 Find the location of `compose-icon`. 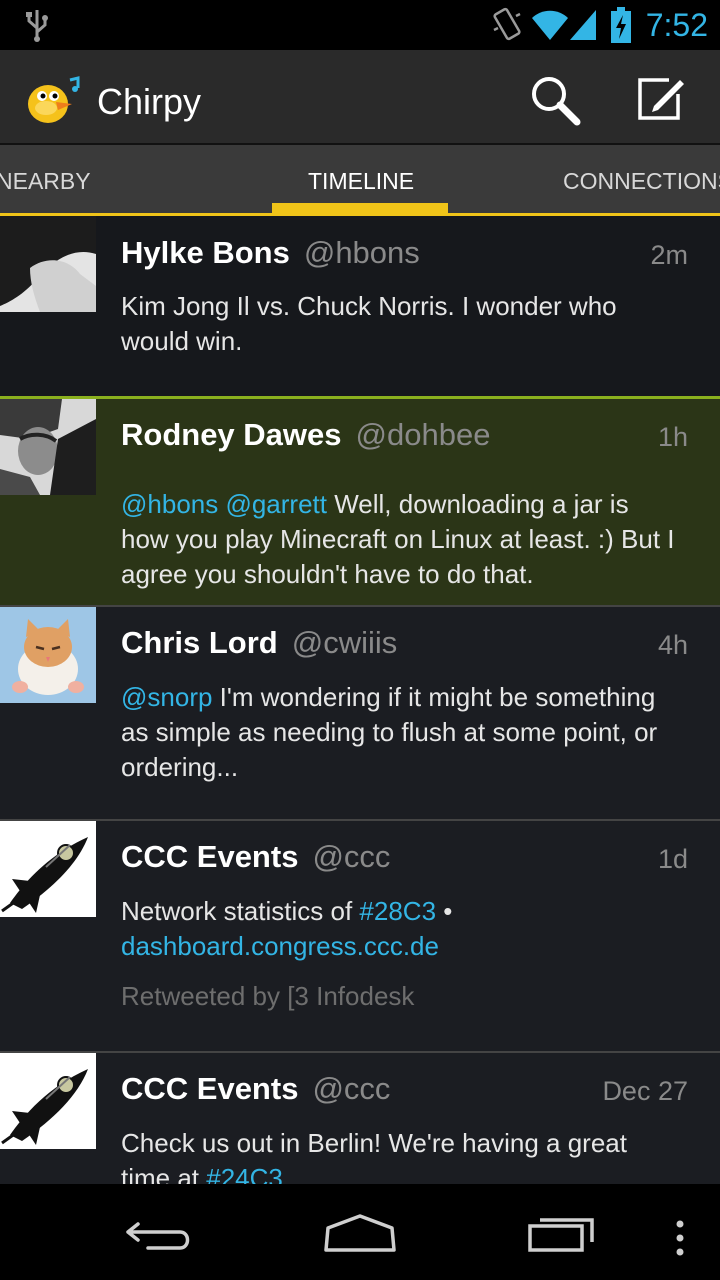

compose-icon is located at coordinates (661, 99).